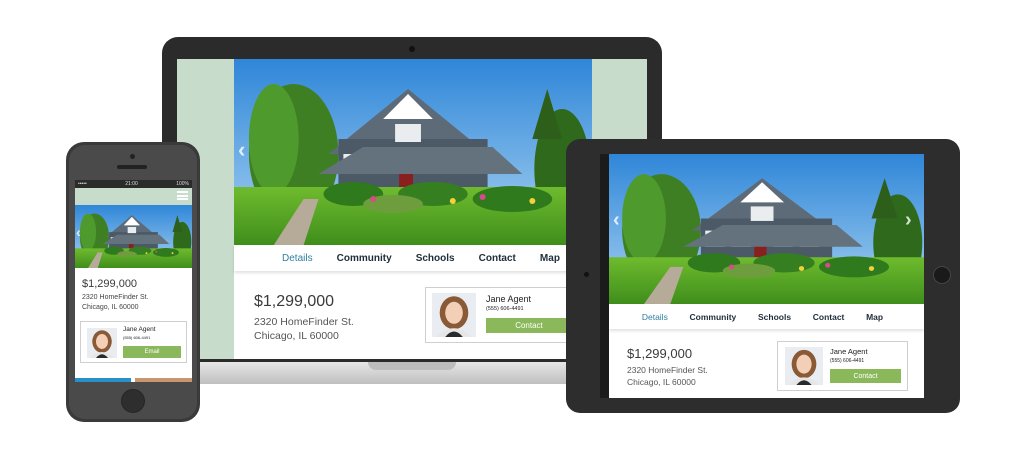  What do you see at coordinates (133, 401) in the screenshot?
I see `phone-home-button` at bounding box center [133, 401].